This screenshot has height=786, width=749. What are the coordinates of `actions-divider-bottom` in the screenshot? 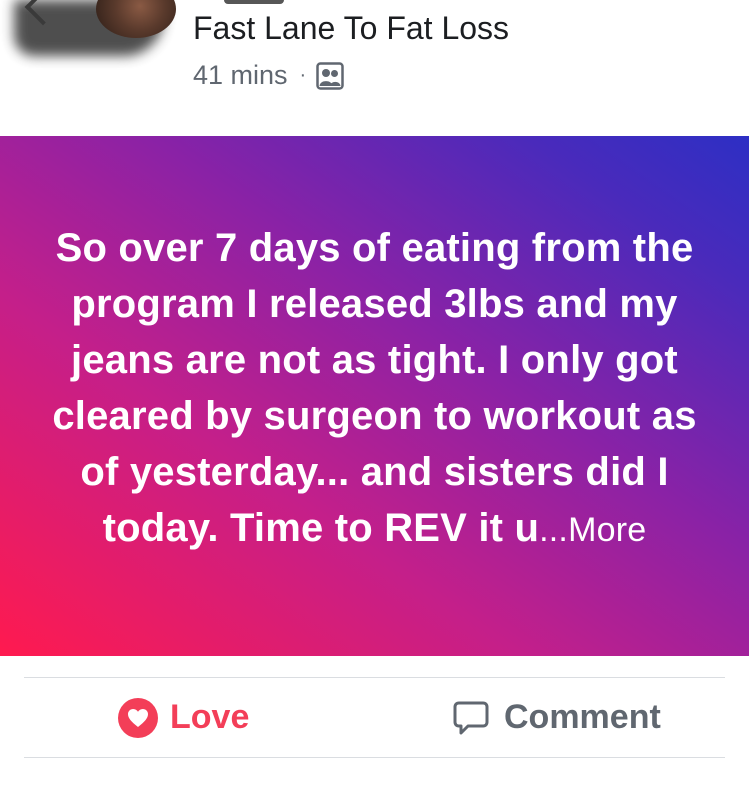 It's located at (374, 757).